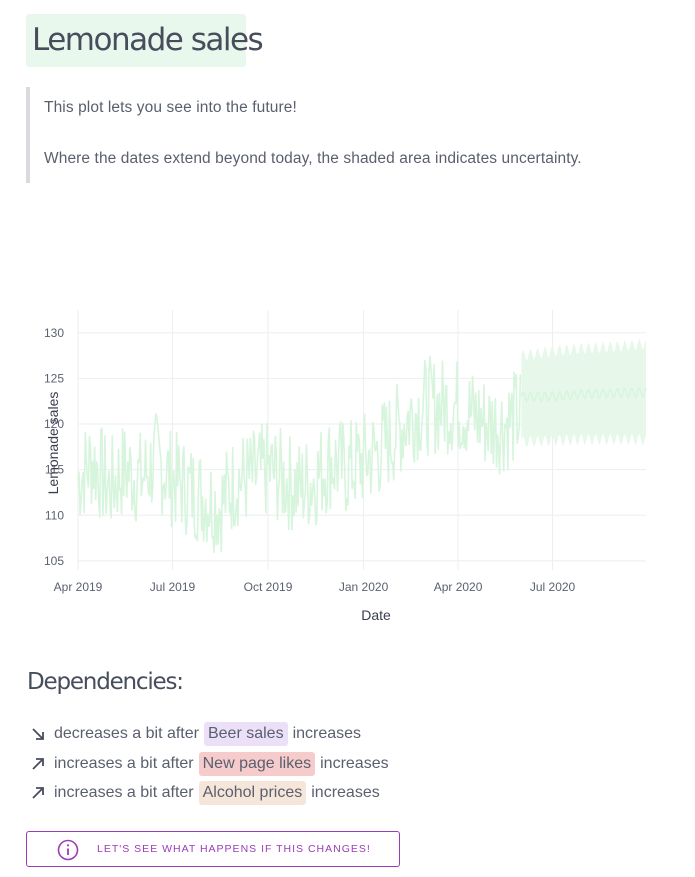  I want to click on y-tick-label: 105, so click(54, 561).